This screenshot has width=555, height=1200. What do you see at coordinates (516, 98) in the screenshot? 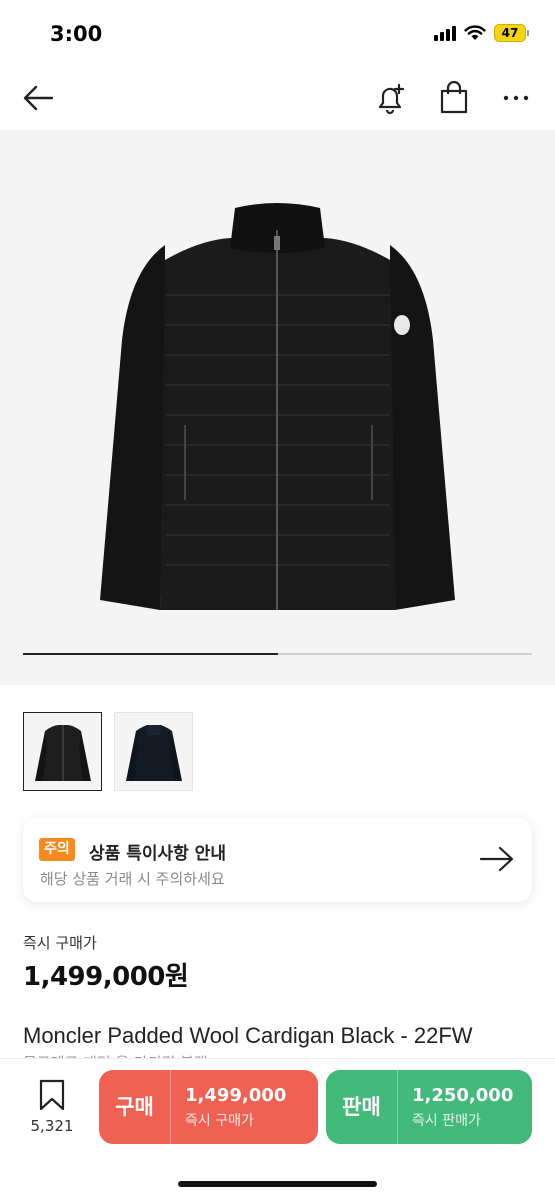
I see `more-icon` at bounding box center [516, 98].